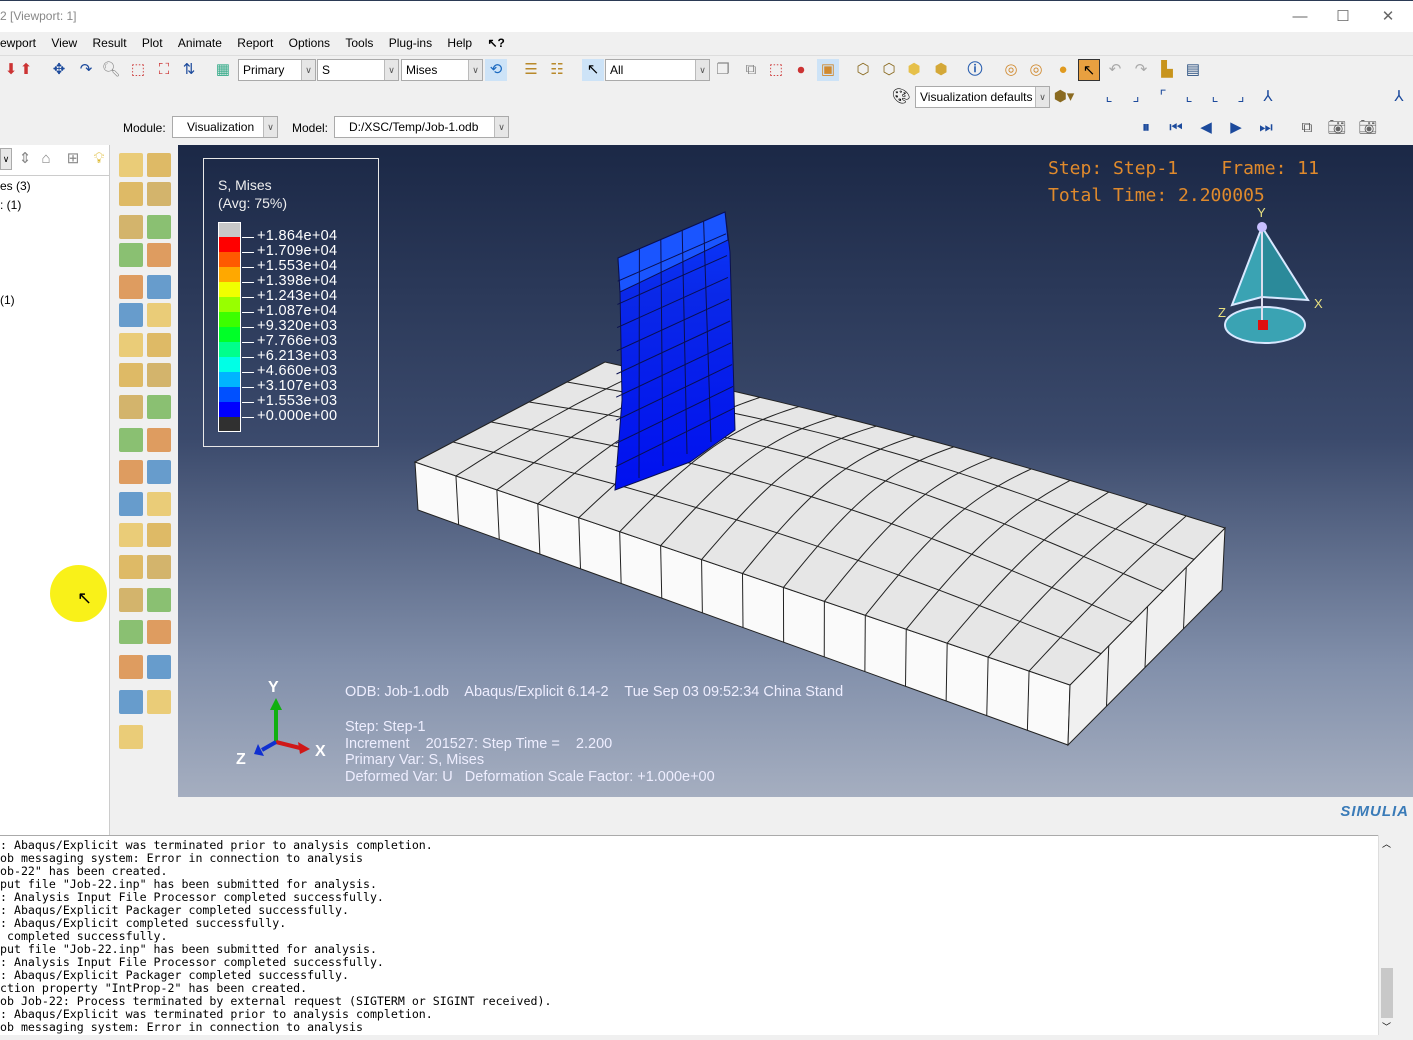 The width and height of the screenshot is (1413, 1040). Describe the element at coordinates (138, 70) in the screenshot. I see `box-zoom-icon: ⬚` at that location.